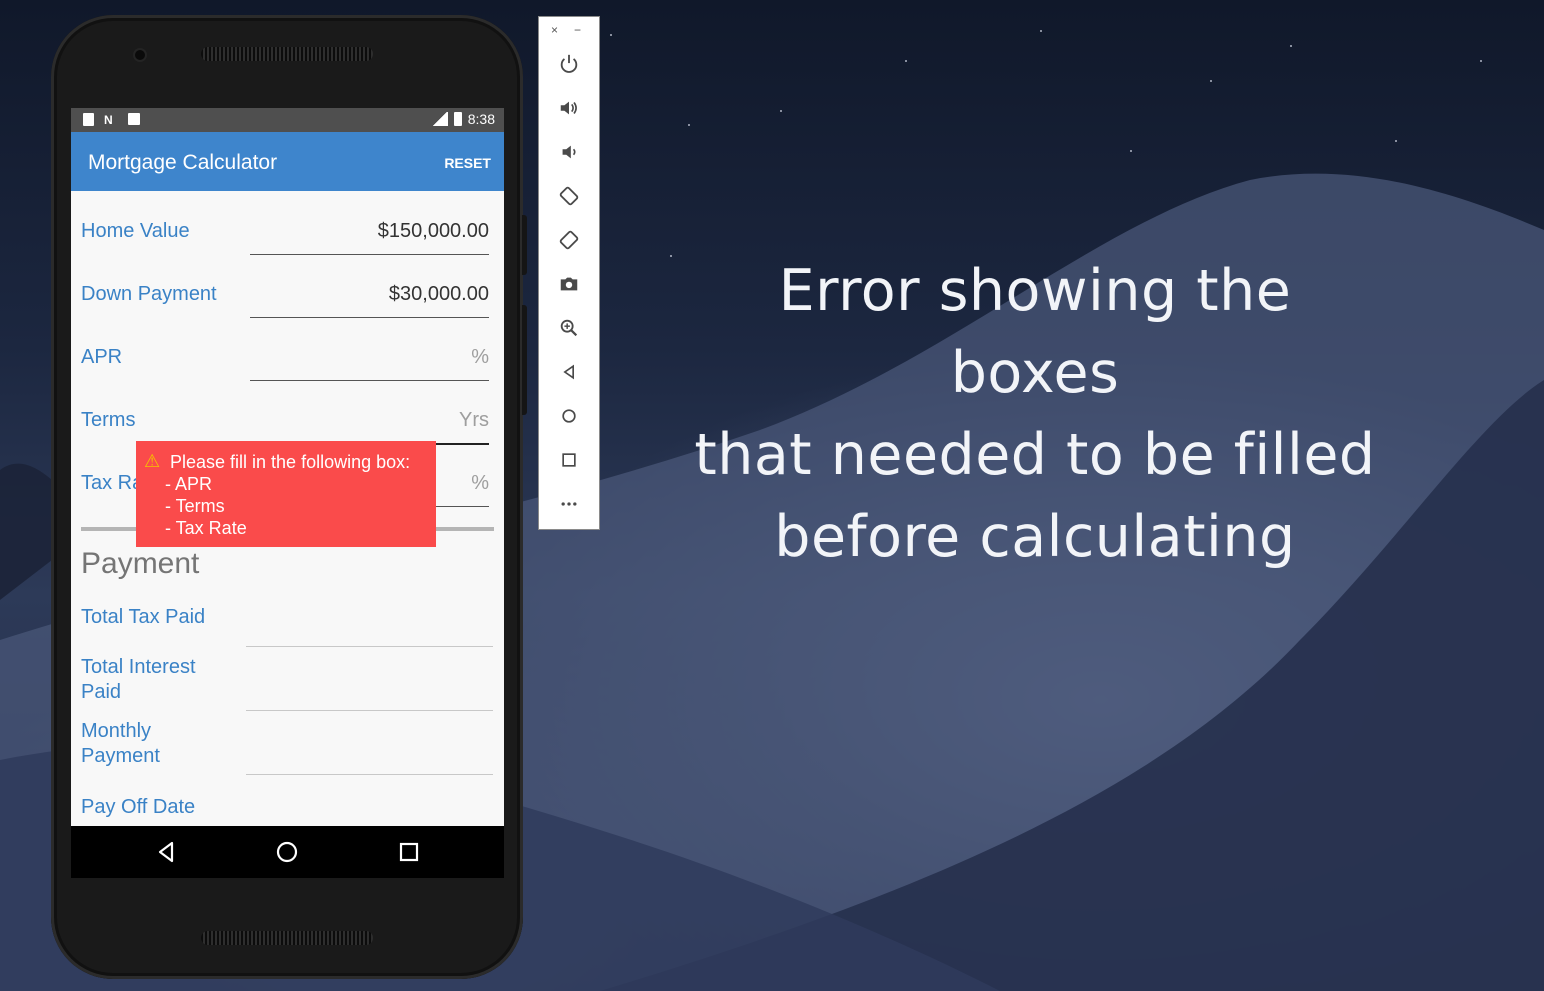  I want to click on toast-item-apr: - APR, so click(189, 484).